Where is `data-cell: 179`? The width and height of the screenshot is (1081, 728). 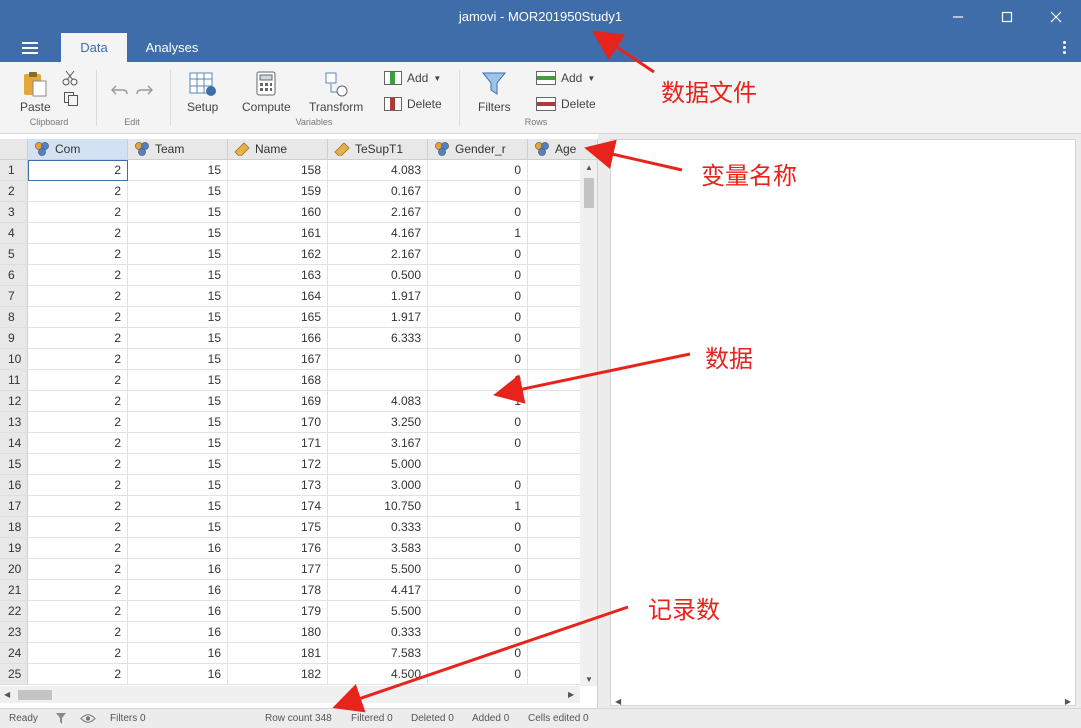
data-cell: 179 is located at coordinates (278, 611).